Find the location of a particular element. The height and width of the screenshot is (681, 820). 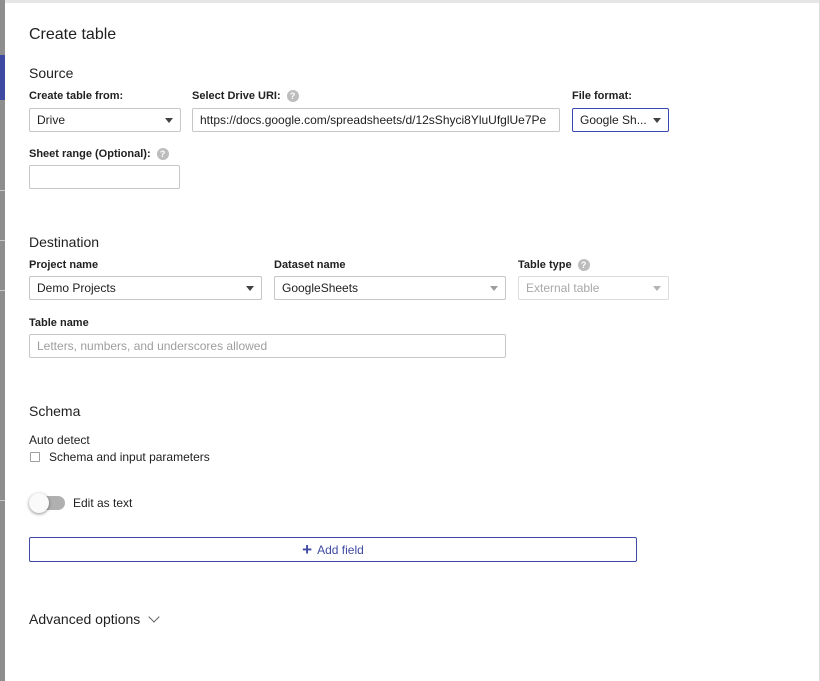

dataset-select: GoogleSheets is located at coordinates (390, 288).